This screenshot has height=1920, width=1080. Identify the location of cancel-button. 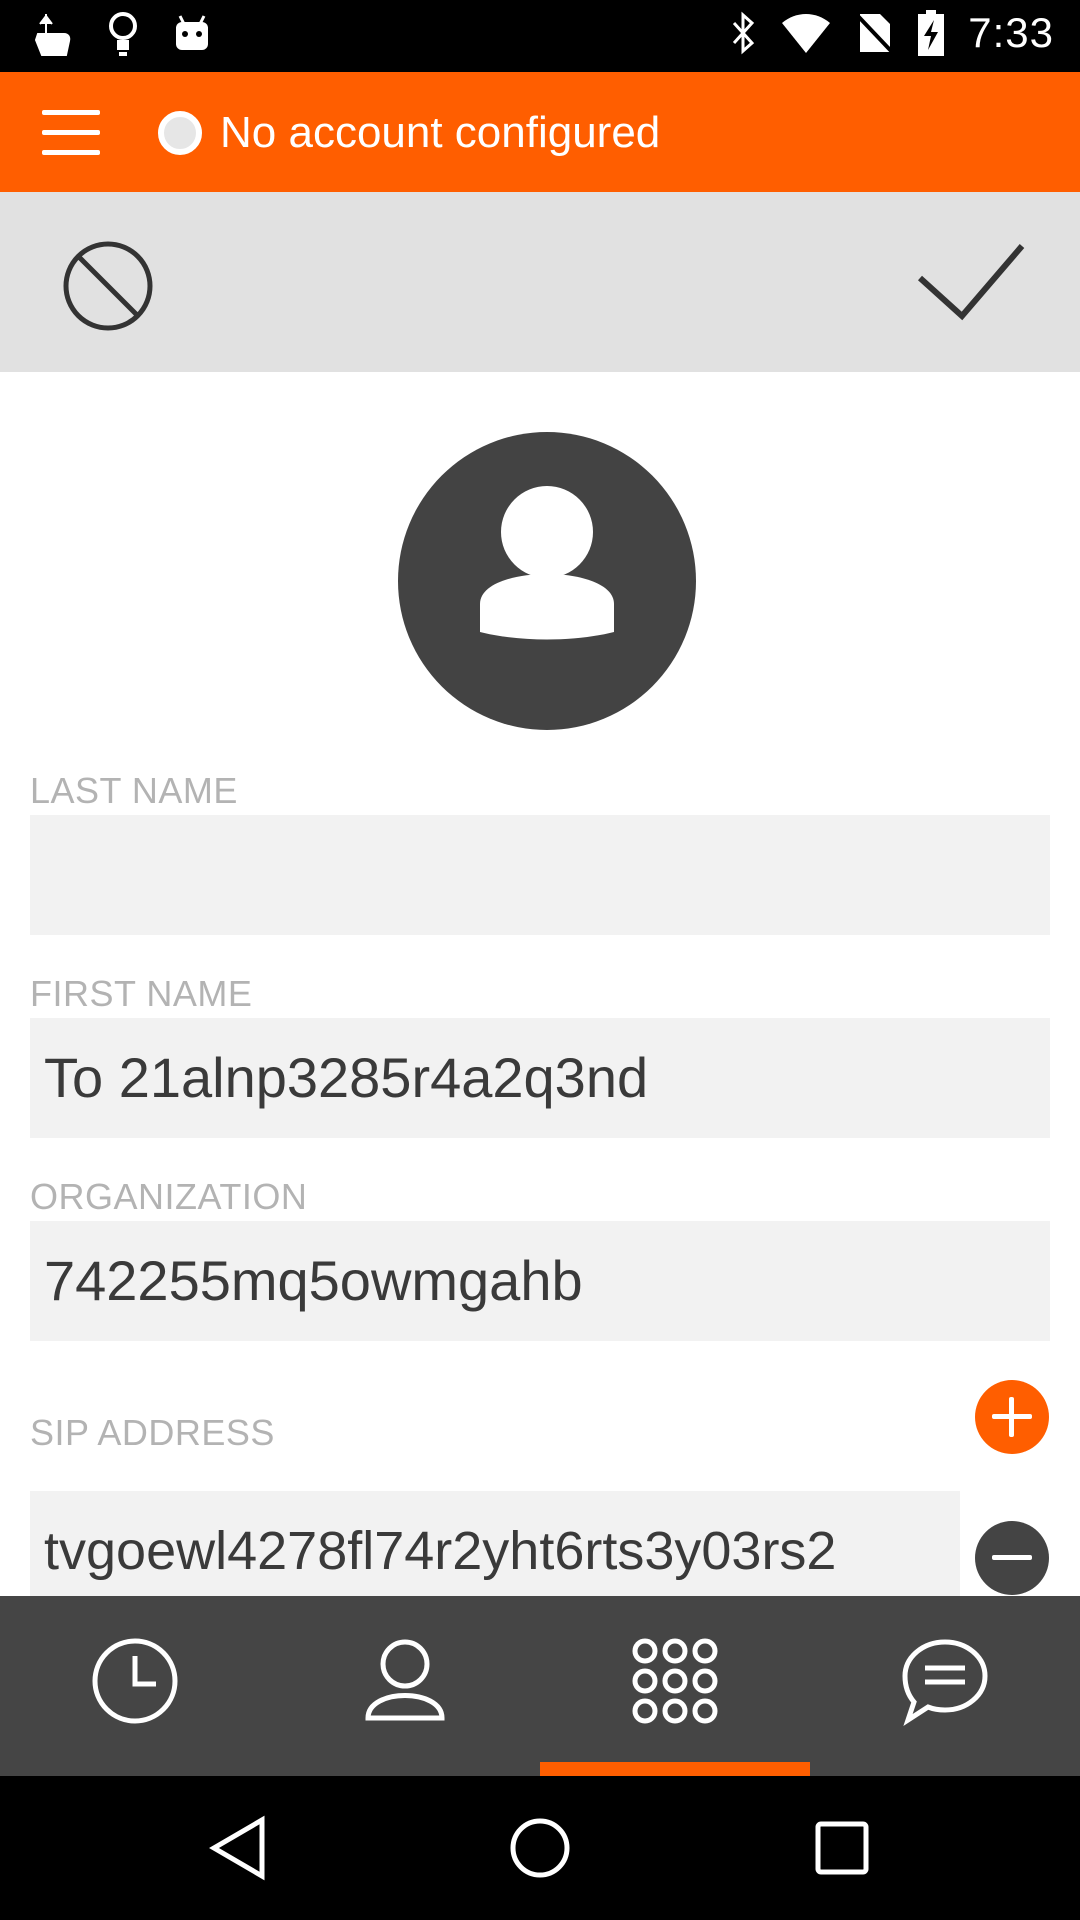
(108, 286).